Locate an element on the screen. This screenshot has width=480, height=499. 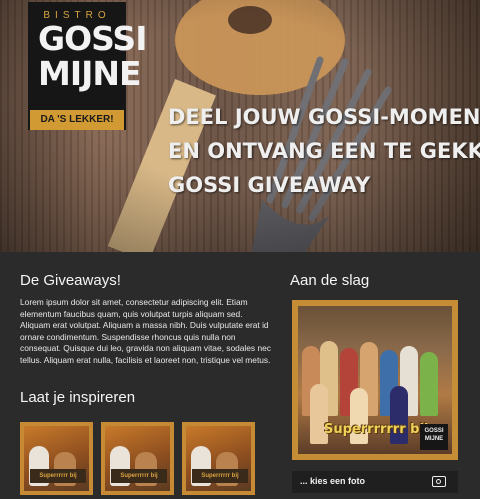
camera-icon is located at coordinates (439, 481).